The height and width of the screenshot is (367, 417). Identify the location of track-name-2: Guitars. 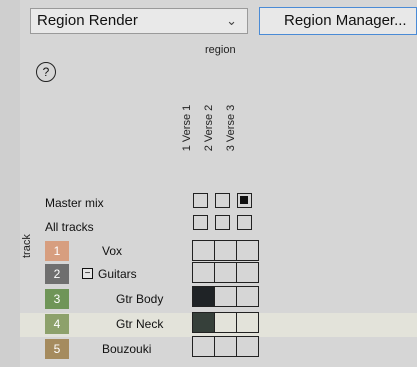
(117, 274).